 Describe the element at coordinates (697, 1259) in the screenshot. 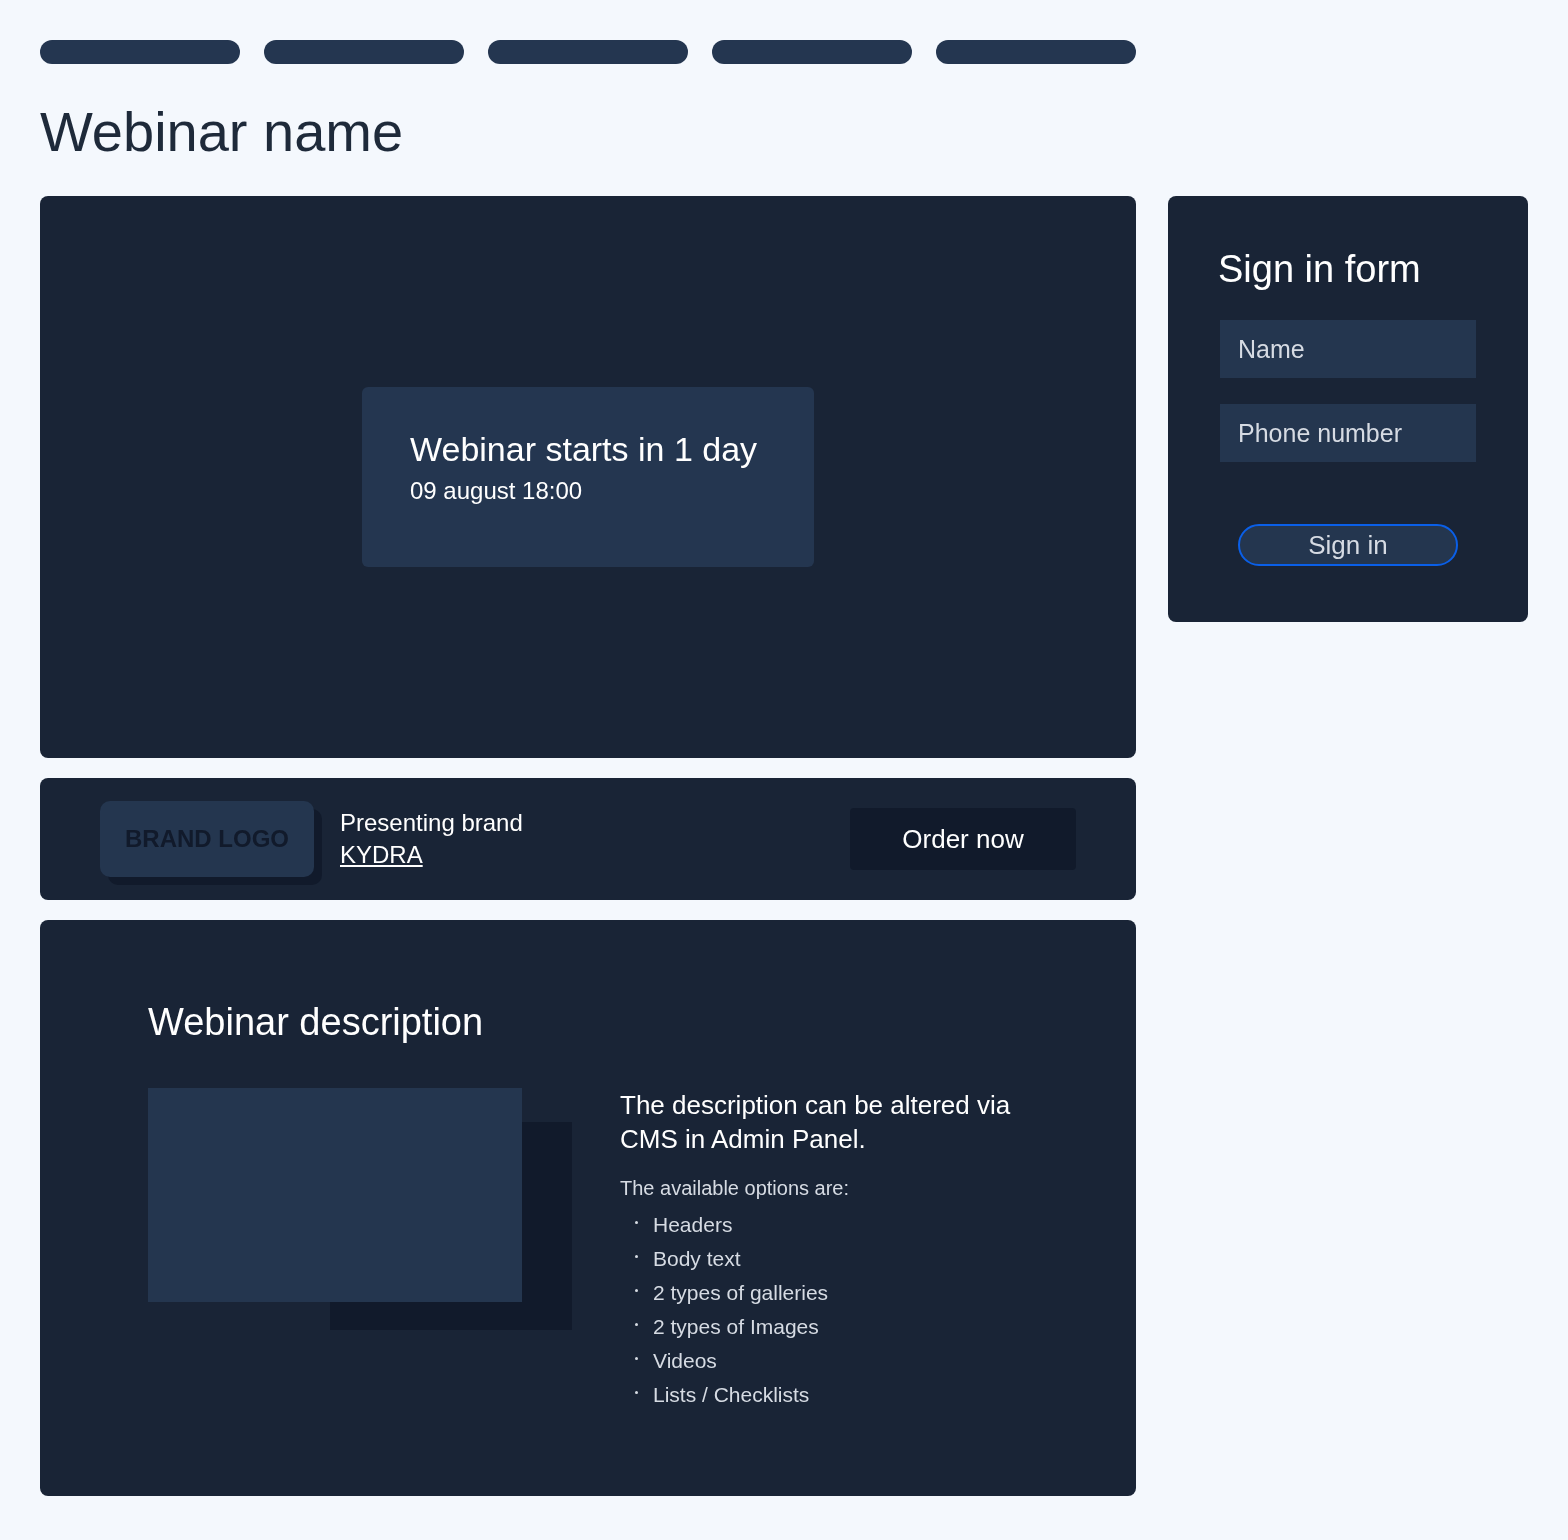

I see `list-item: Body text` at that location.